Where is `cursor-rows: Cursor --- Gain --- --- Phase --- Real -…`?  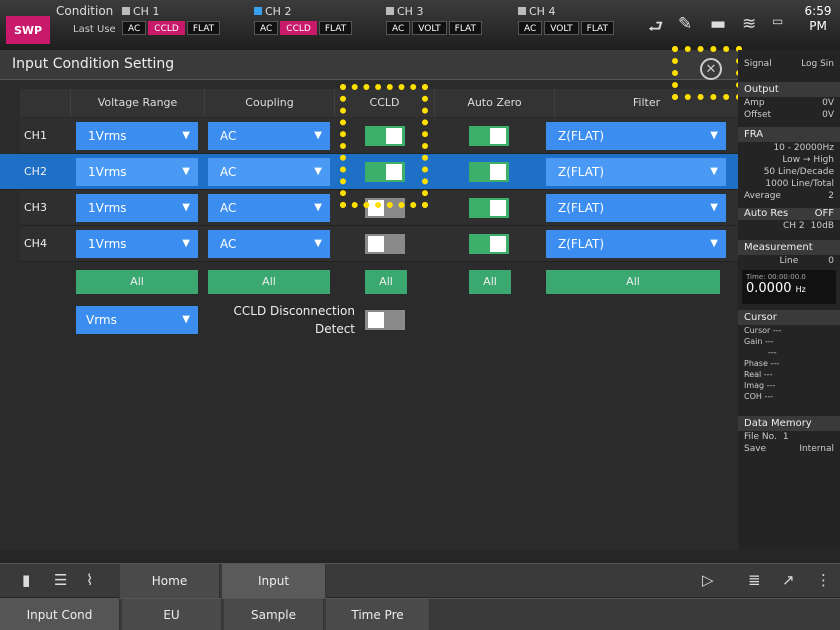
cursor-rows: Cursor --- Gain --- --- Phase --- Real -… is located at coordinates (789, 363).